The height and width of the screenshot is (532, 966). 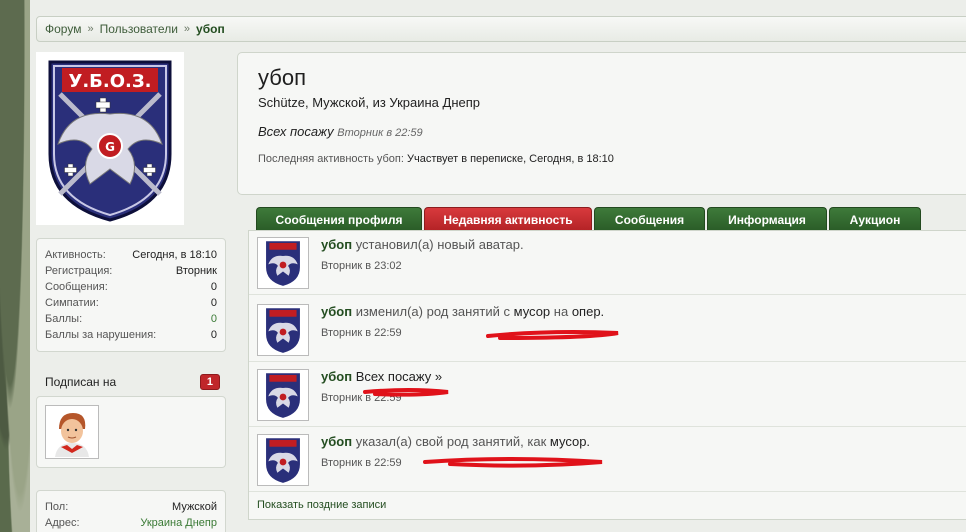 I want to click on tab-information: Информация, so click(x=767, y=219).